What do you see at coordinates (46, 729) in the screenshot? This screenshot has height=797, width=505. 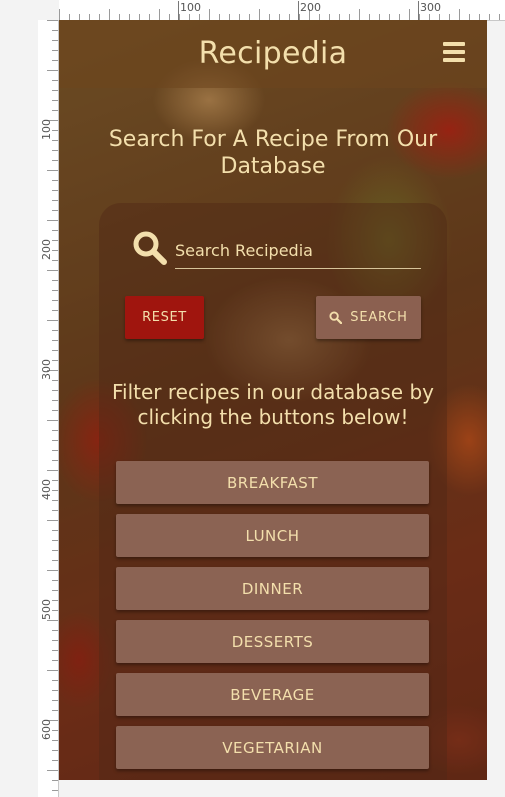 I see `ruler-left-label: 600` at bounding box center [46, 729].